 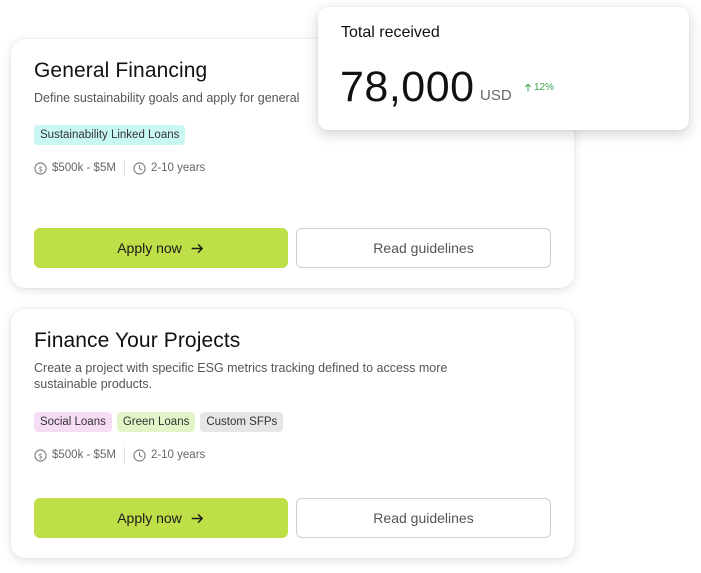 I want to click on total-received-label: Total received, so click(x=390, y=32).